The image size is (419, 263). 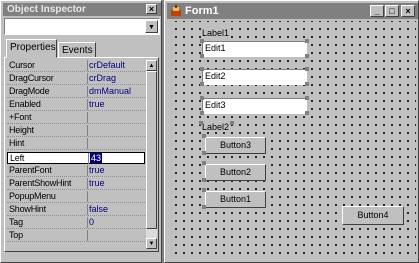 I want to click on chevron-down-icon: ▼, so click(x=151, y=26).